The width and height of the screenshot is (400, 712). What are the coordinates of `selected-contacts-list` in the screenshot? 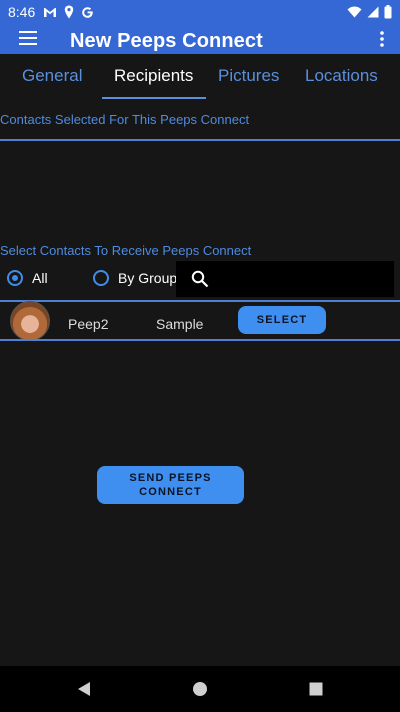 It's located at (200, 191).